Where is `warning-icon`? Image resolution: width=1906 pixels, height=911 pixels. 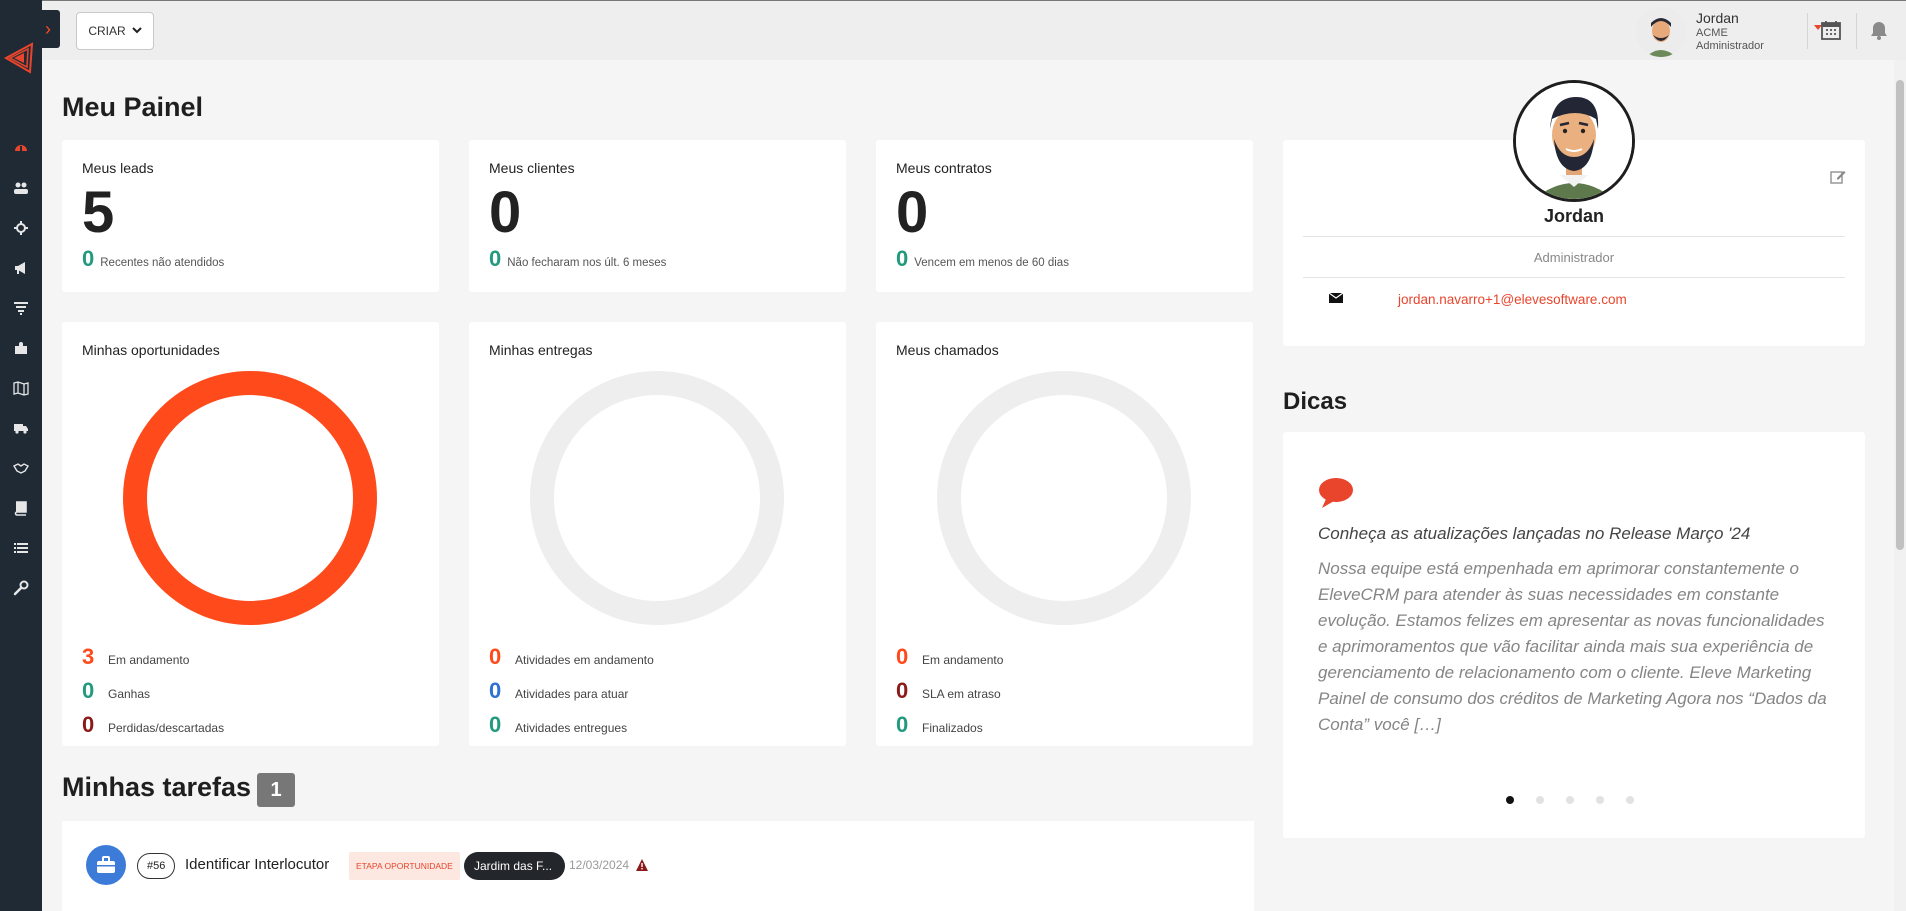
warning-icon is located at coordinates (642, 865).